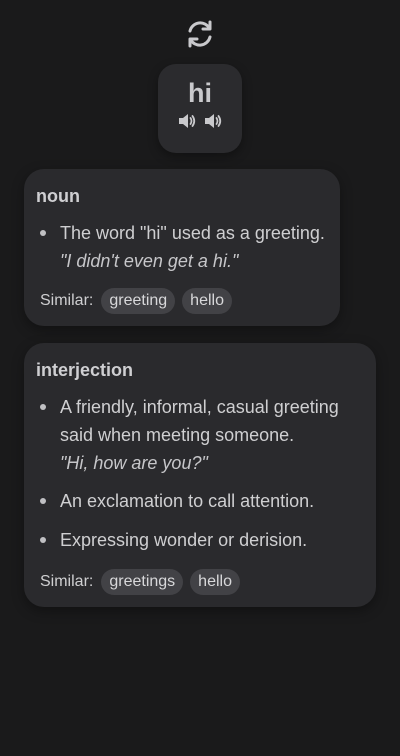  I want to click on pronunciation-controls, so click(200, 121).